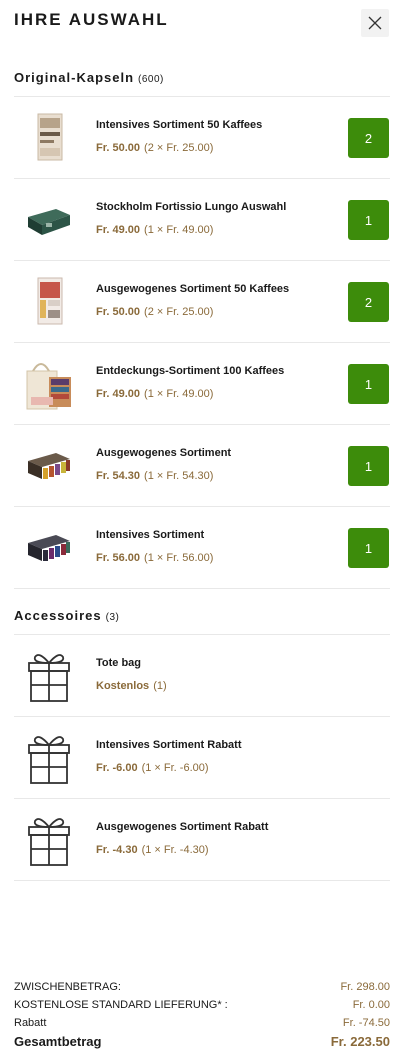  Describe the element at coordinates (118, 558) in the screenshot. I see `item-price: Fr. 56.00` at that location.